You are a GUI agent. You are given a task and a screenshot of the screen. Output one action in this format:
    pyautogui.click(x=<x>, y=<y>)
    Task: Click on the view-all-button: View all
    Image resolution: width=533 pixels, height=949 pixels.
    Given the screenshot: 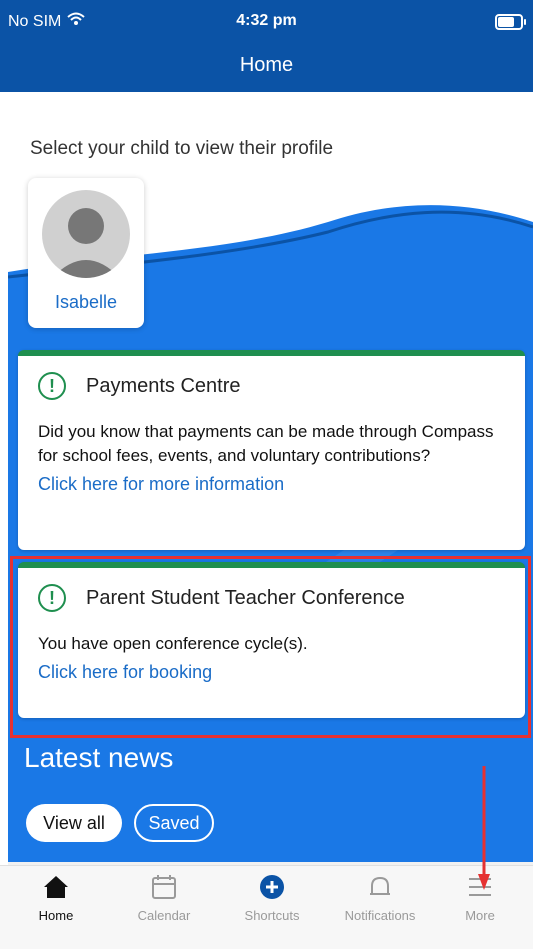 What is the action you would take?
    pyautogui.click(x=74, y=823)
    